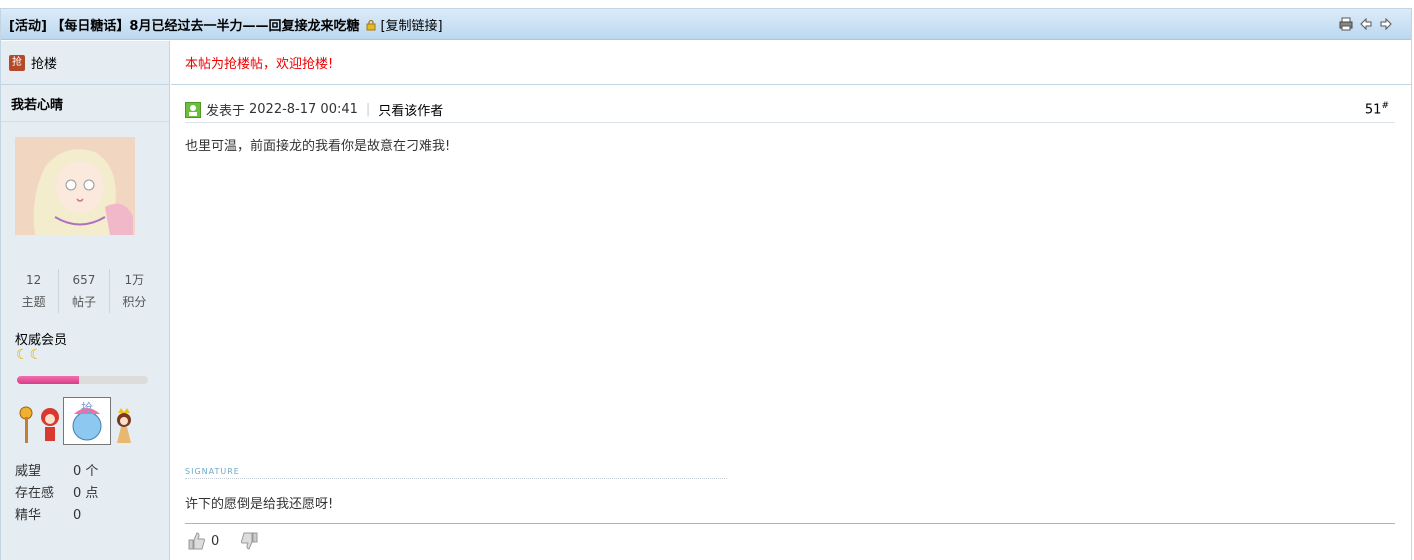  What do you see at coordinates (193, 109) in the screenshot?
I see `online-status-icon` at bounding box center [193, 109].